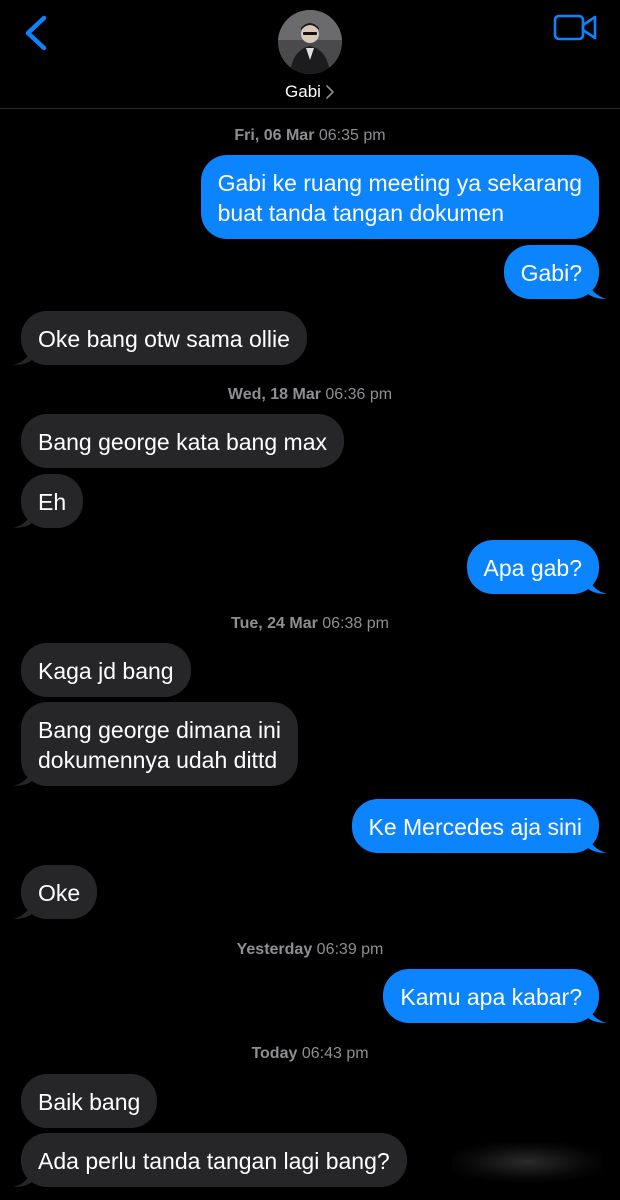 This screenshot has height=1200, width=620. I want to click on message-text: Oke bang otw sama ollie, so click(164, 339).